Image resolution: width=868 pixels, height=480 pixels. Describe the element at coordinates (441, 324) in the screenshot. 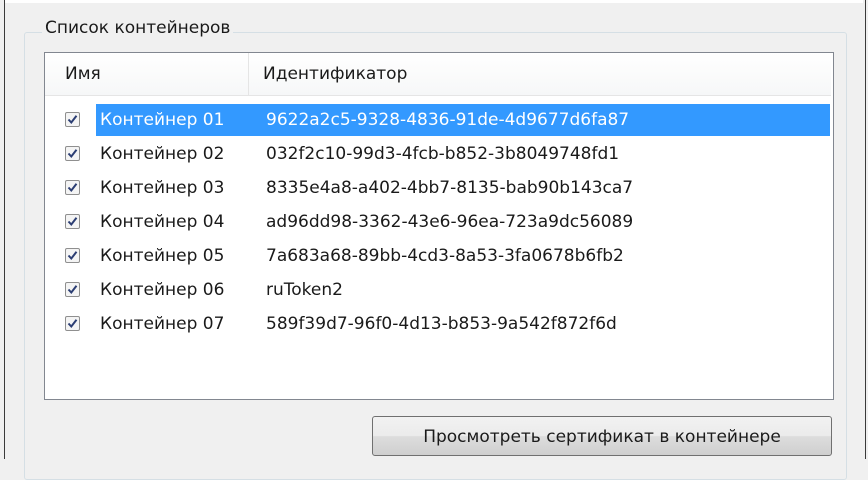

I see `row-id: 589f39d7-96f0-4d13-b853-9a542f872f6d` at that location.